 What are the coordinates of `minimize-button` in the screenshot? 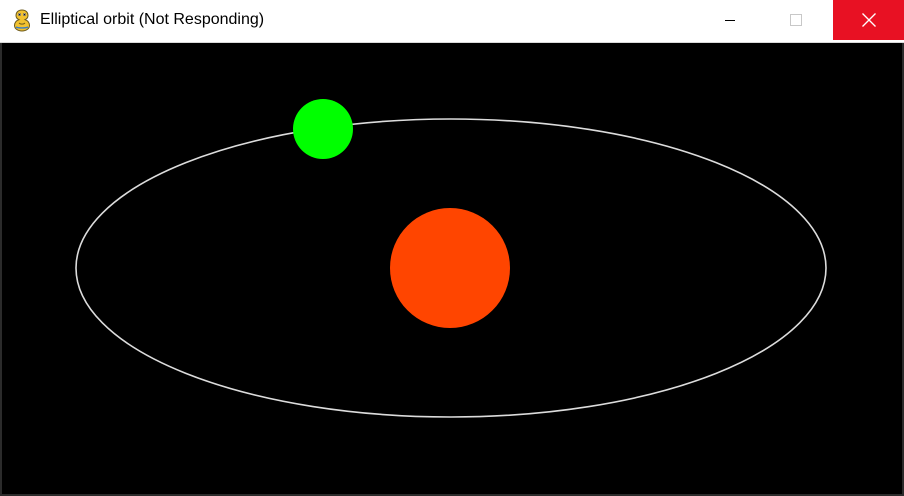 It's located at (730, 20).